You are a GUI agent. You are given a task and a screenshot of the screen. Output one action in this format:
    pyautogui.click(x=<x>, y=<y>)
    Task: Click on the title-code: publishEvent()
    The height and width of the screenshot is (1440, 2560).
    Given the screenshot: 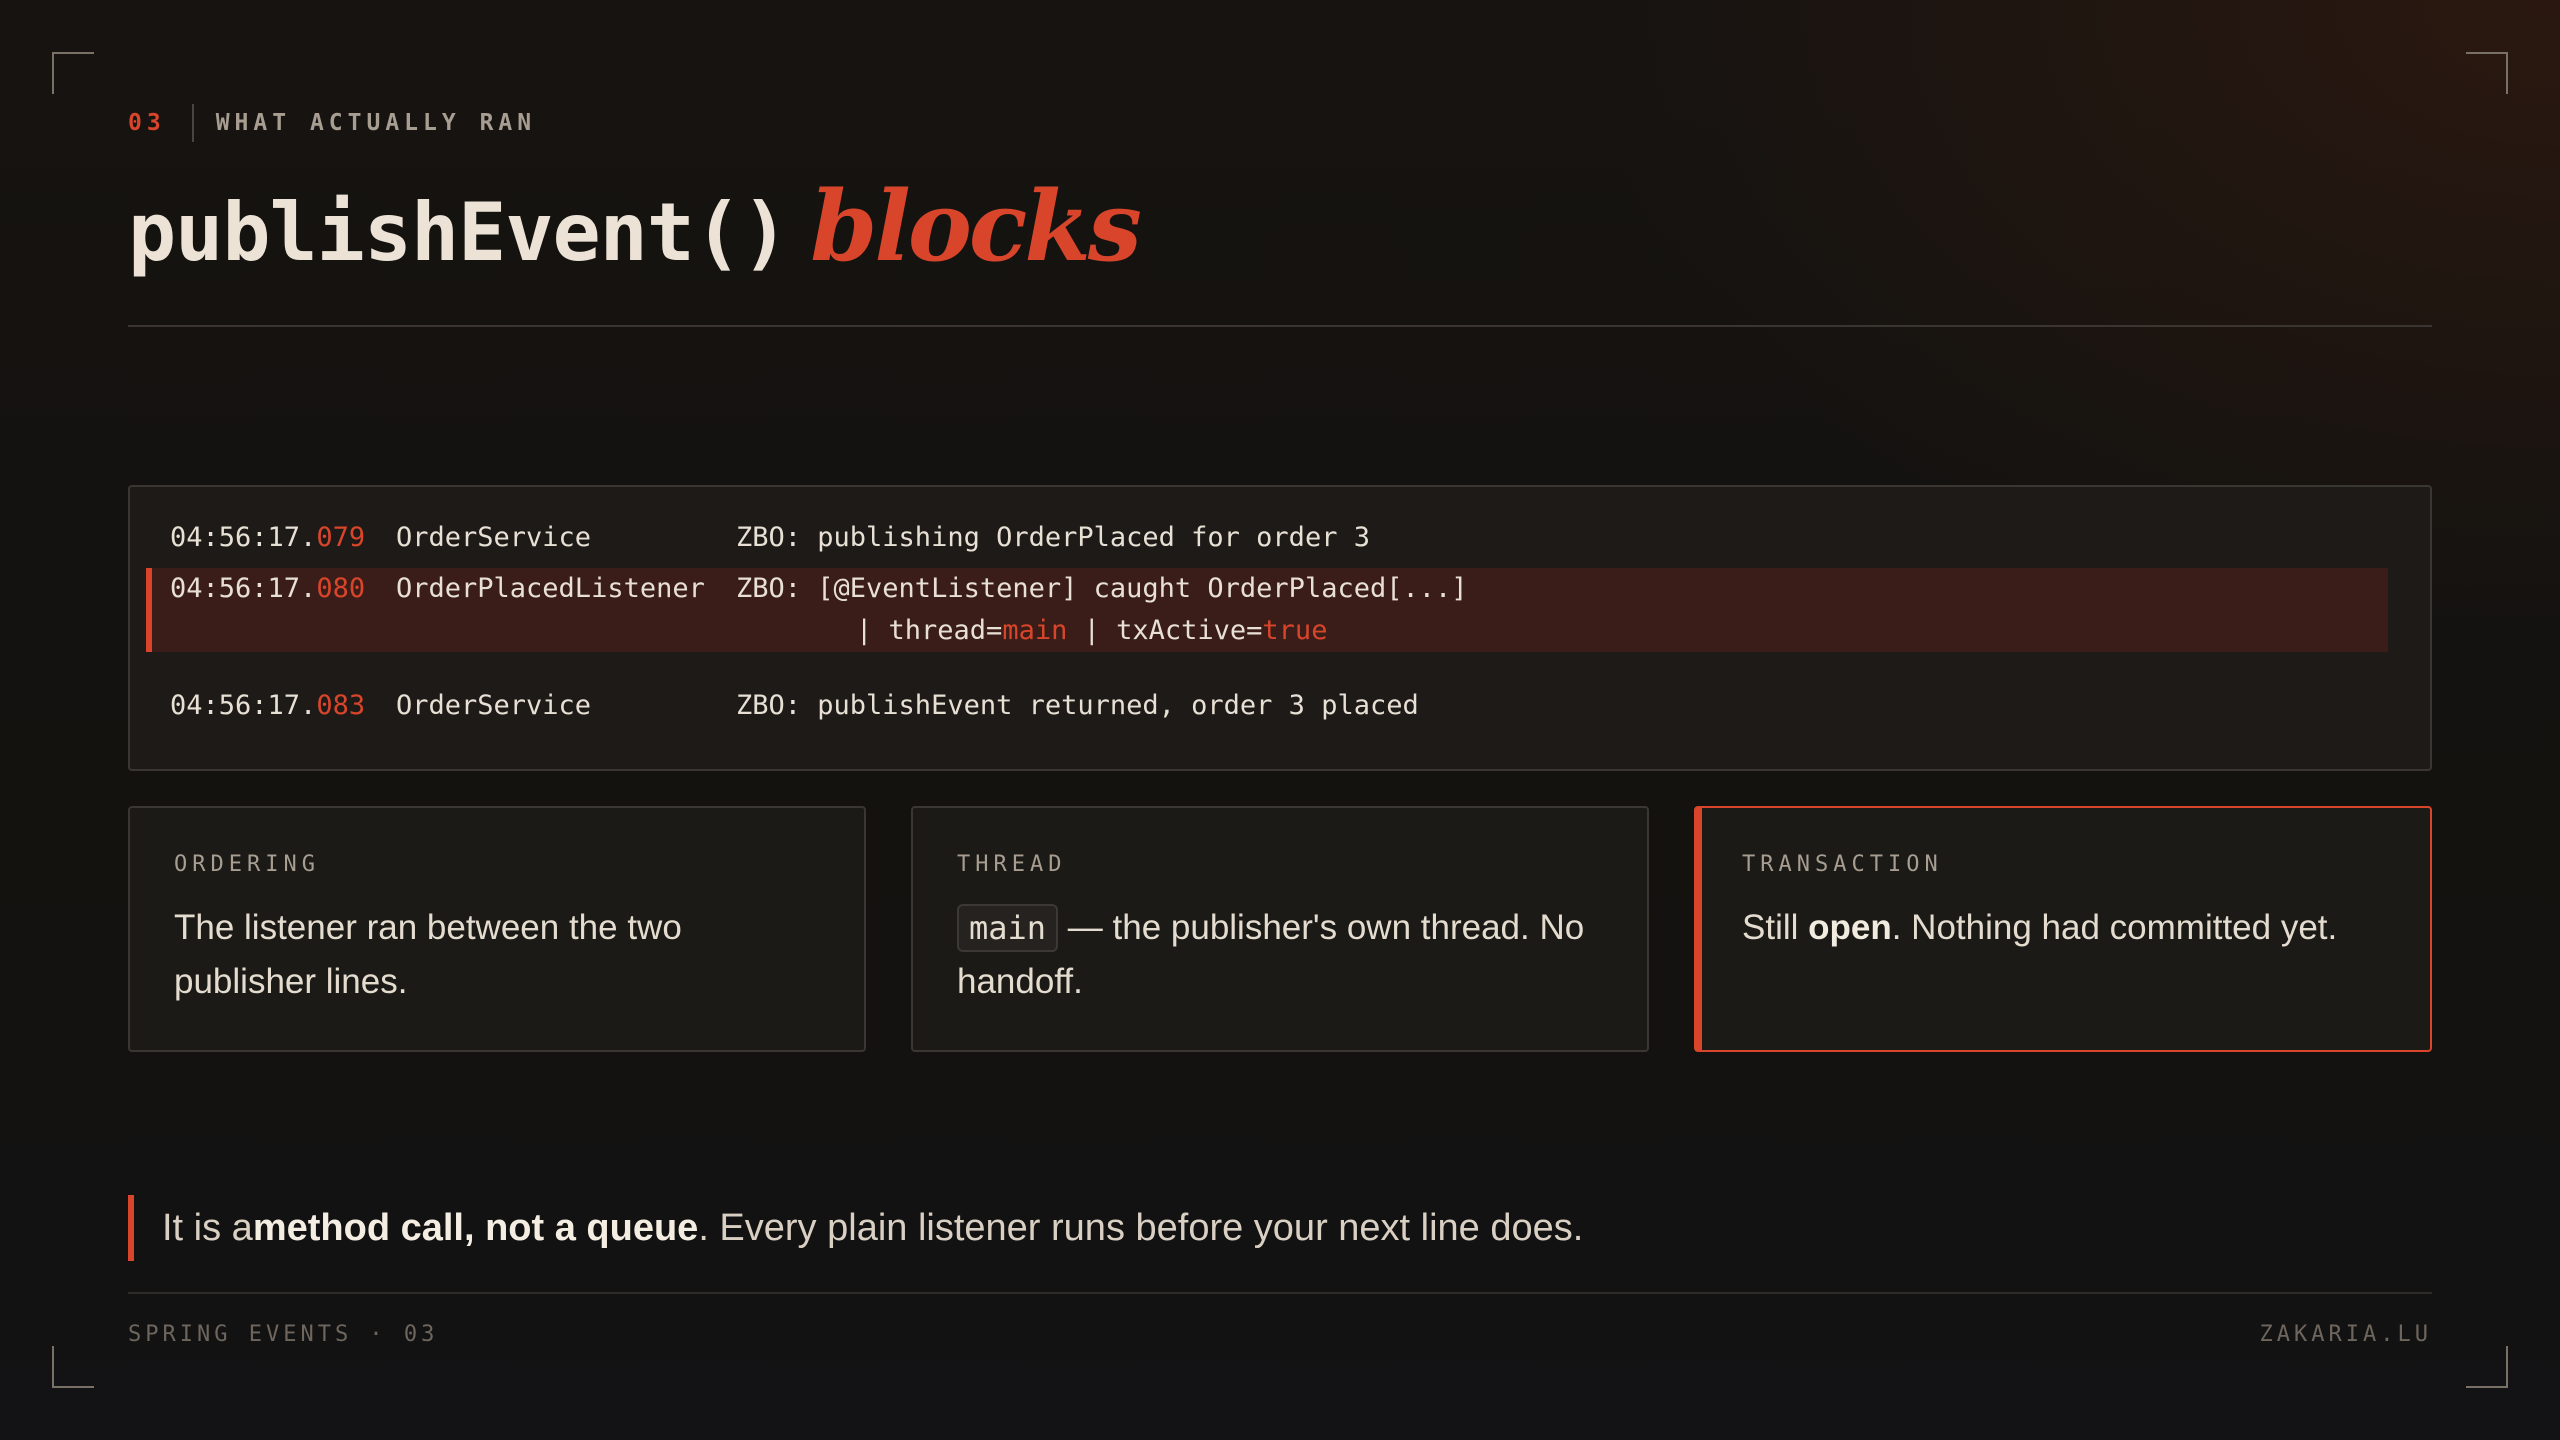 What is the action you would take?
    pyautogui.click(x=458, y=232)
    